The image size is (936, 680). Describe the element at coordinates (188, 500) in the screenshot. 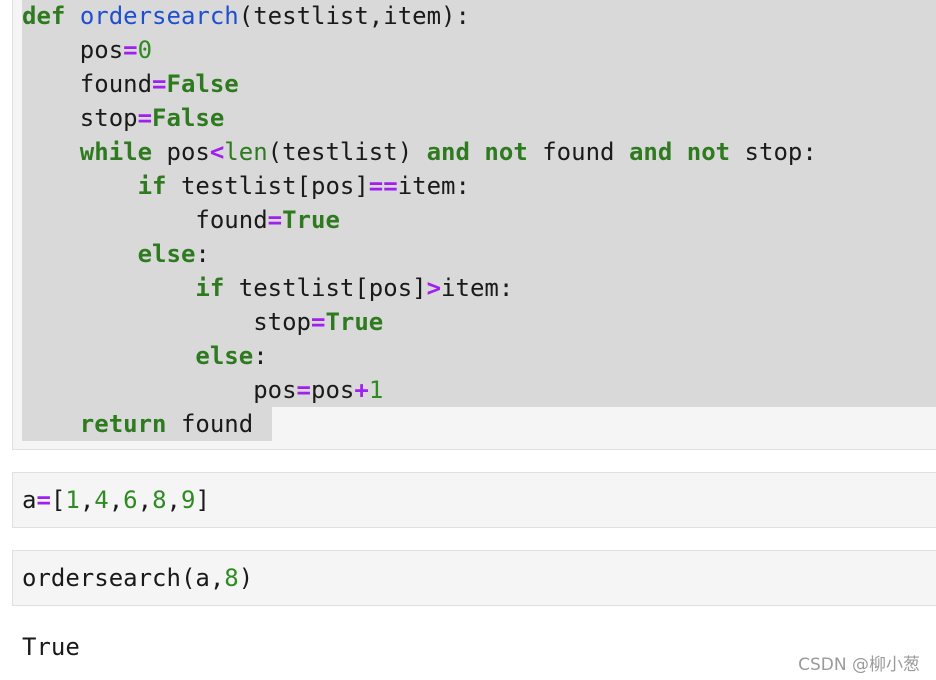

I see `code-token: 9` at that location.